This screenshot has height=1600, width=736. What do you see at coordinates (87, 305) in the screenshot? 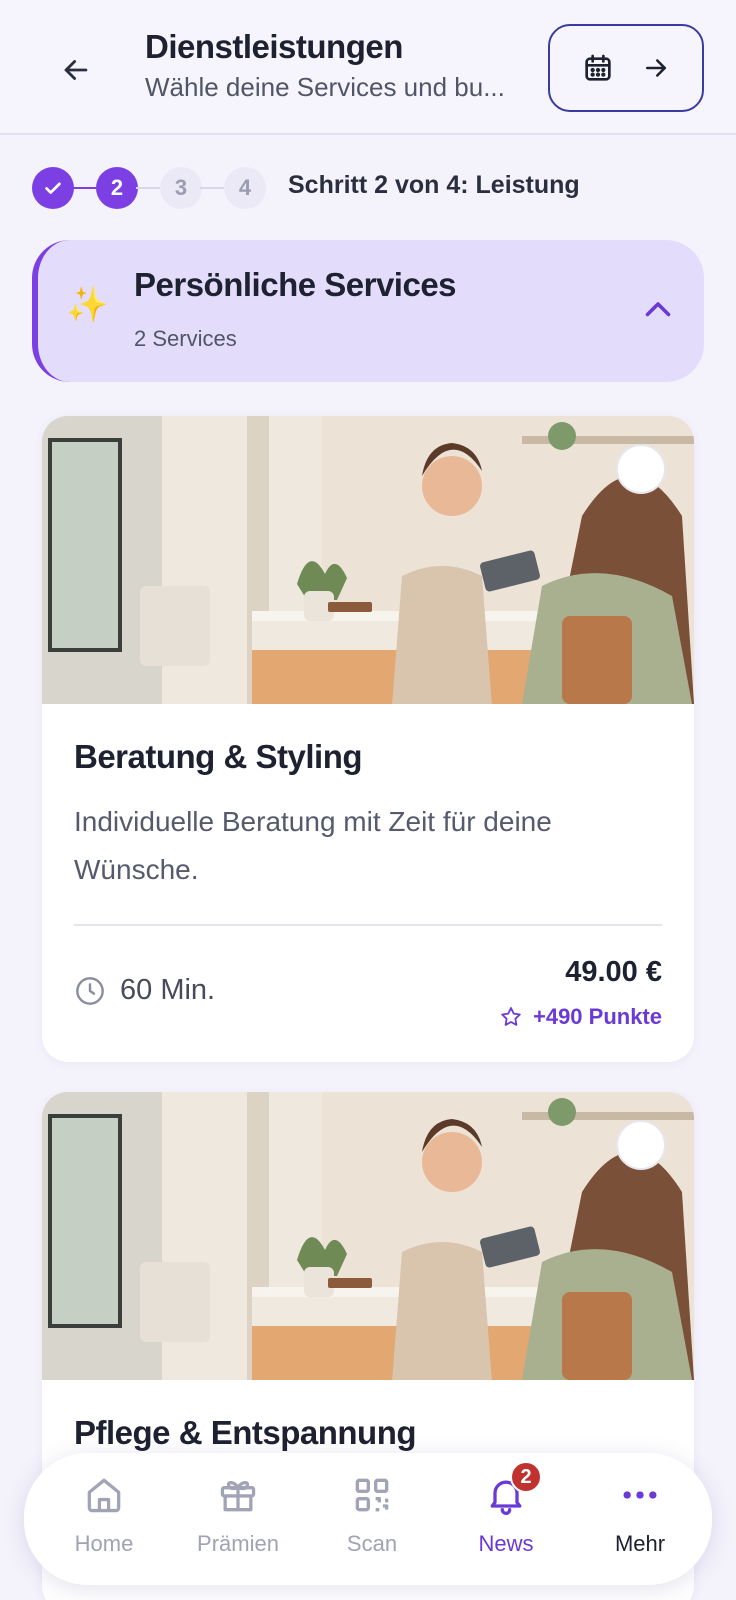
I see `sparkles-icon: ✨` at bounding box center [87, 305].